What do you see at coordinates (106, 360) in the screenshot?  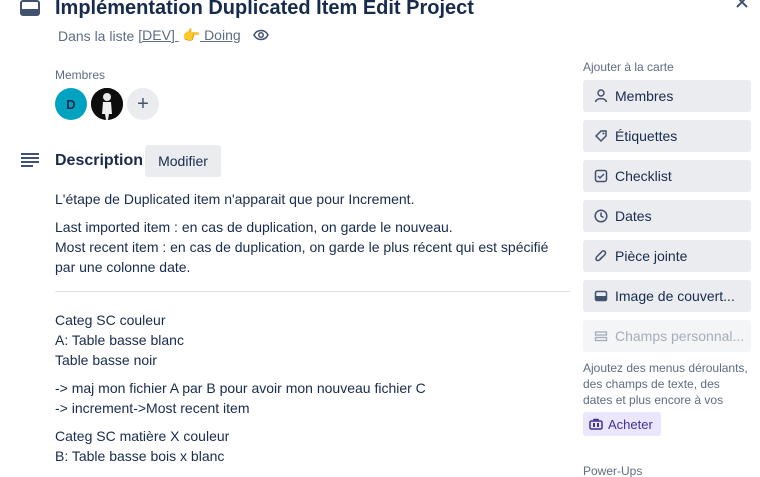 I see `description-line: Table basse noir` at bounding box center [106, 360].